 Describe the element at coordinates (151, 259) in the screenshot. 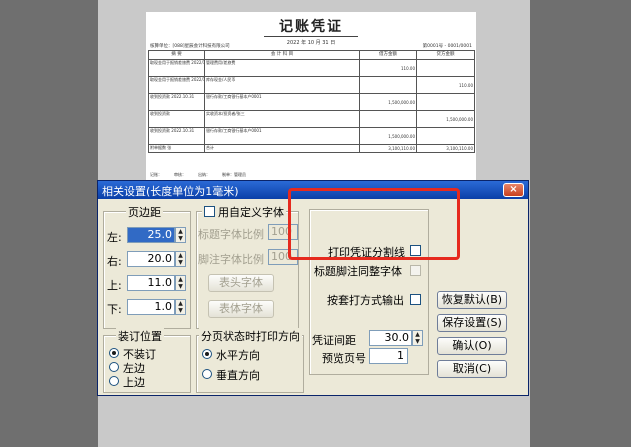

I see `margin-right-value: 20.0` at that location.